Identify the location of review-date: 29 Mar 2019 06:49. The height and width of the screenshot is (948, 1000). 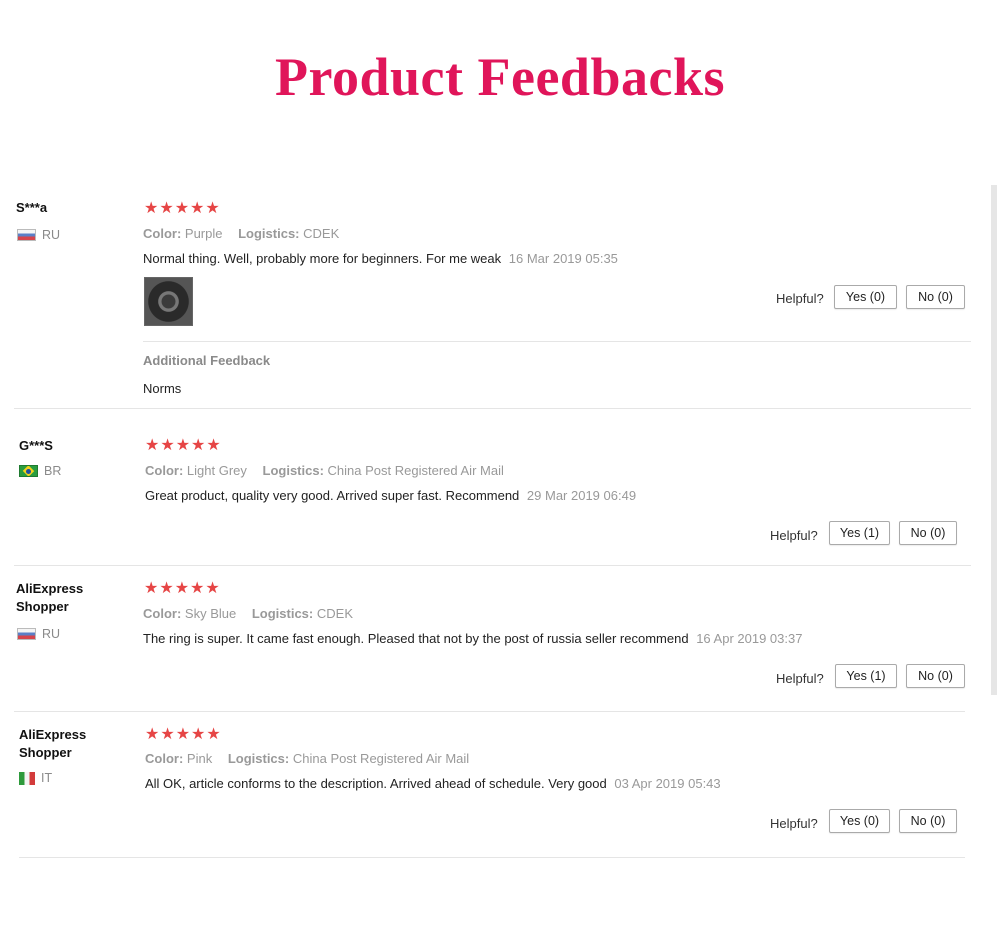
(581, 495).